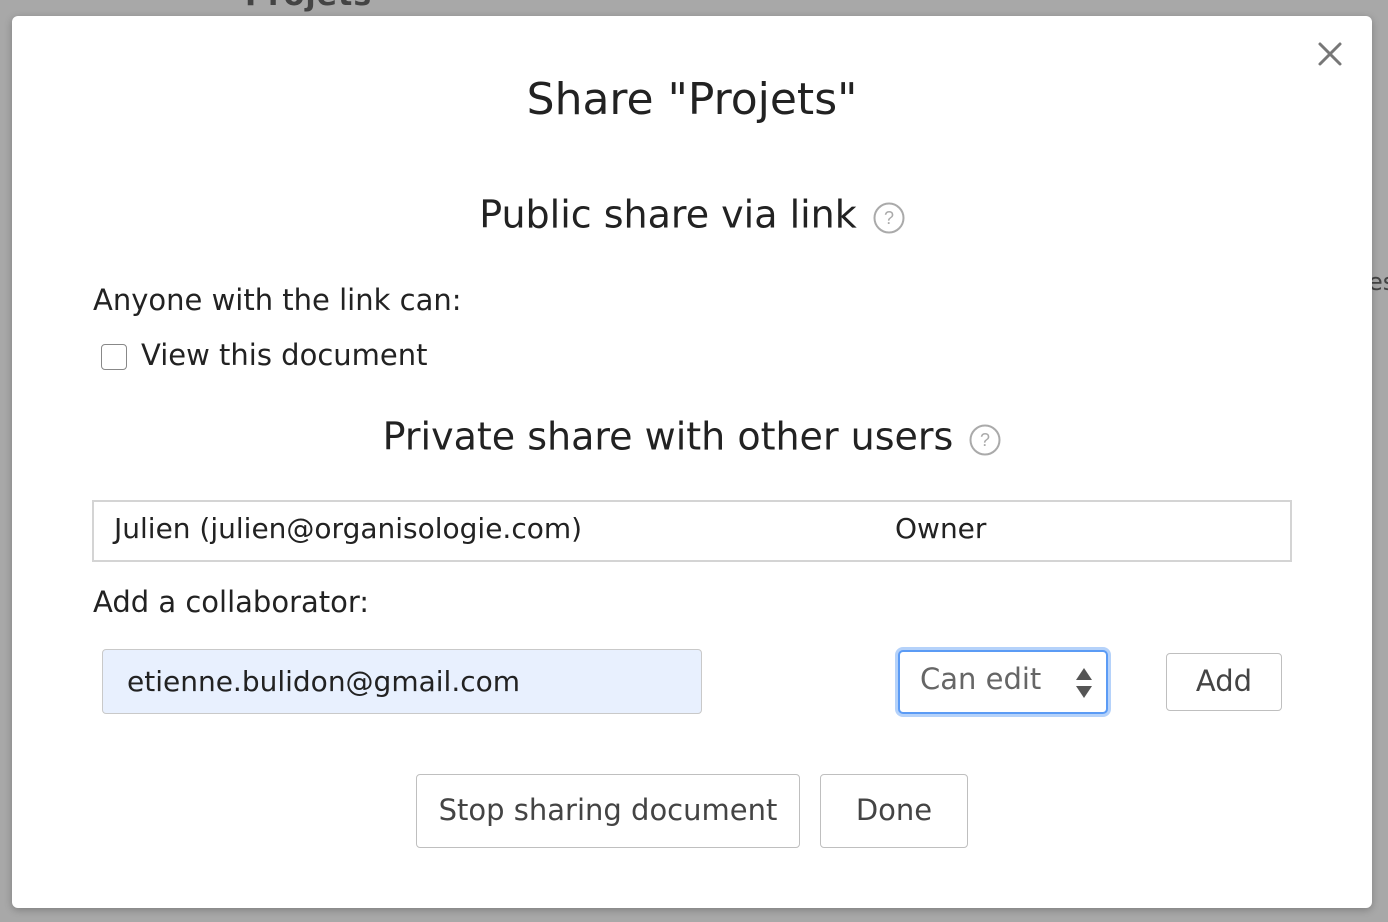  Describe the element at coordinates (941, 528) in the screenshot. I see `shared-user-role: Owner` at that location.